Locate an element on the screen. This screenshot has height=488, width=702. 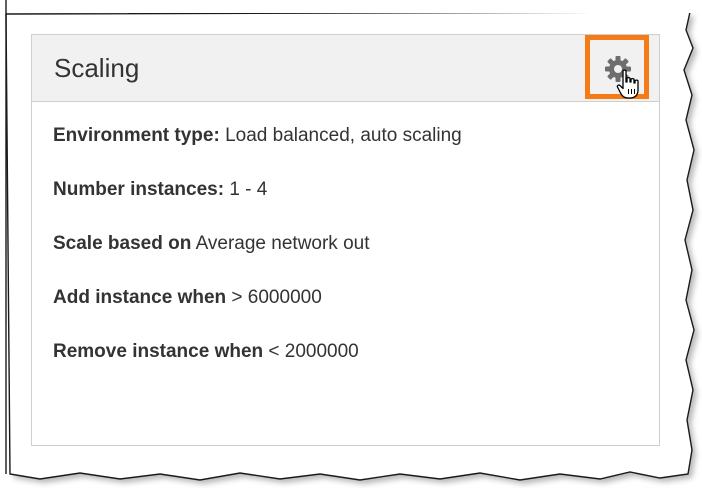
field-label: Number instances: is located at coordinates (139, 189).